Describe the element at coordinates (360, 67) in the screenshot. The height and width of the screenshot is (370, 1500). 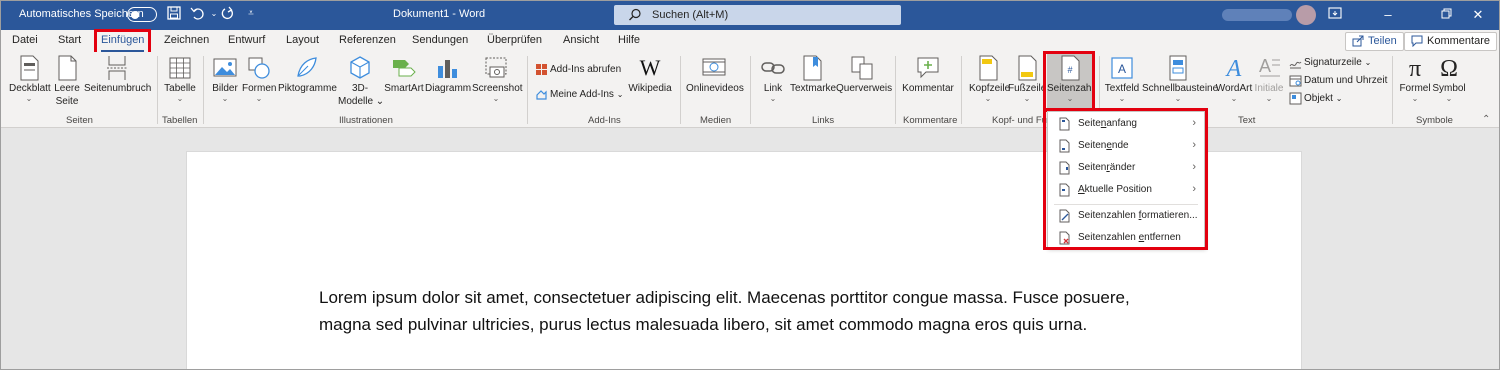
I see `cube-icon` at that location.